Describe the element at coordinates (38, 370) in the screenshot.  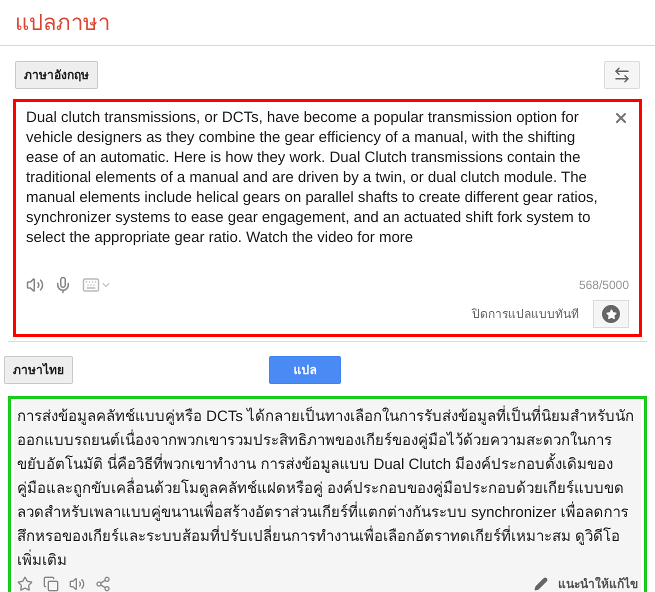
I see `target-language-button: ภาษาไทย` at that location.